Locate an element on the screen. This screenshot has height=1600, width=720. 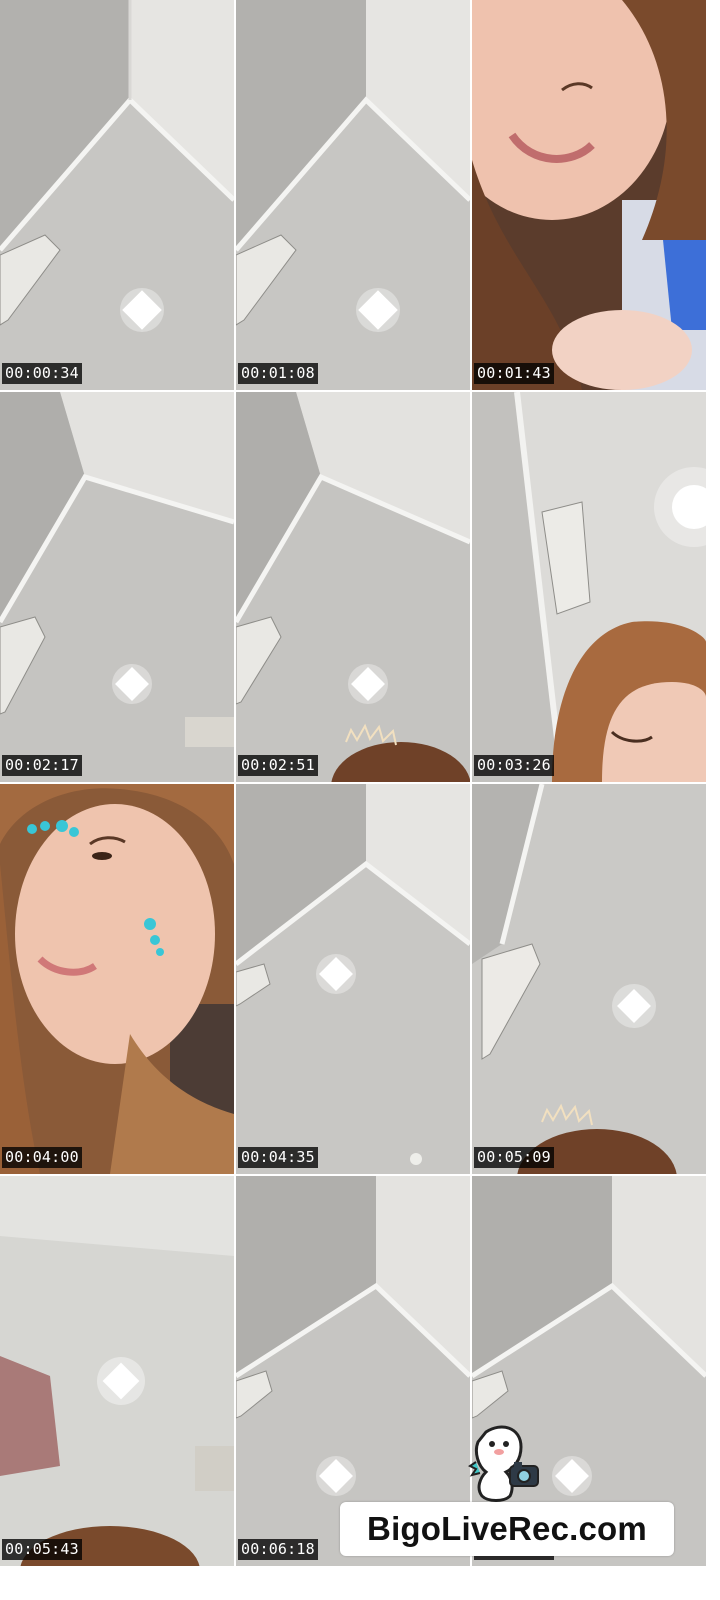
thumbnail: 00:05:09 is located at coordinates (589, 979).